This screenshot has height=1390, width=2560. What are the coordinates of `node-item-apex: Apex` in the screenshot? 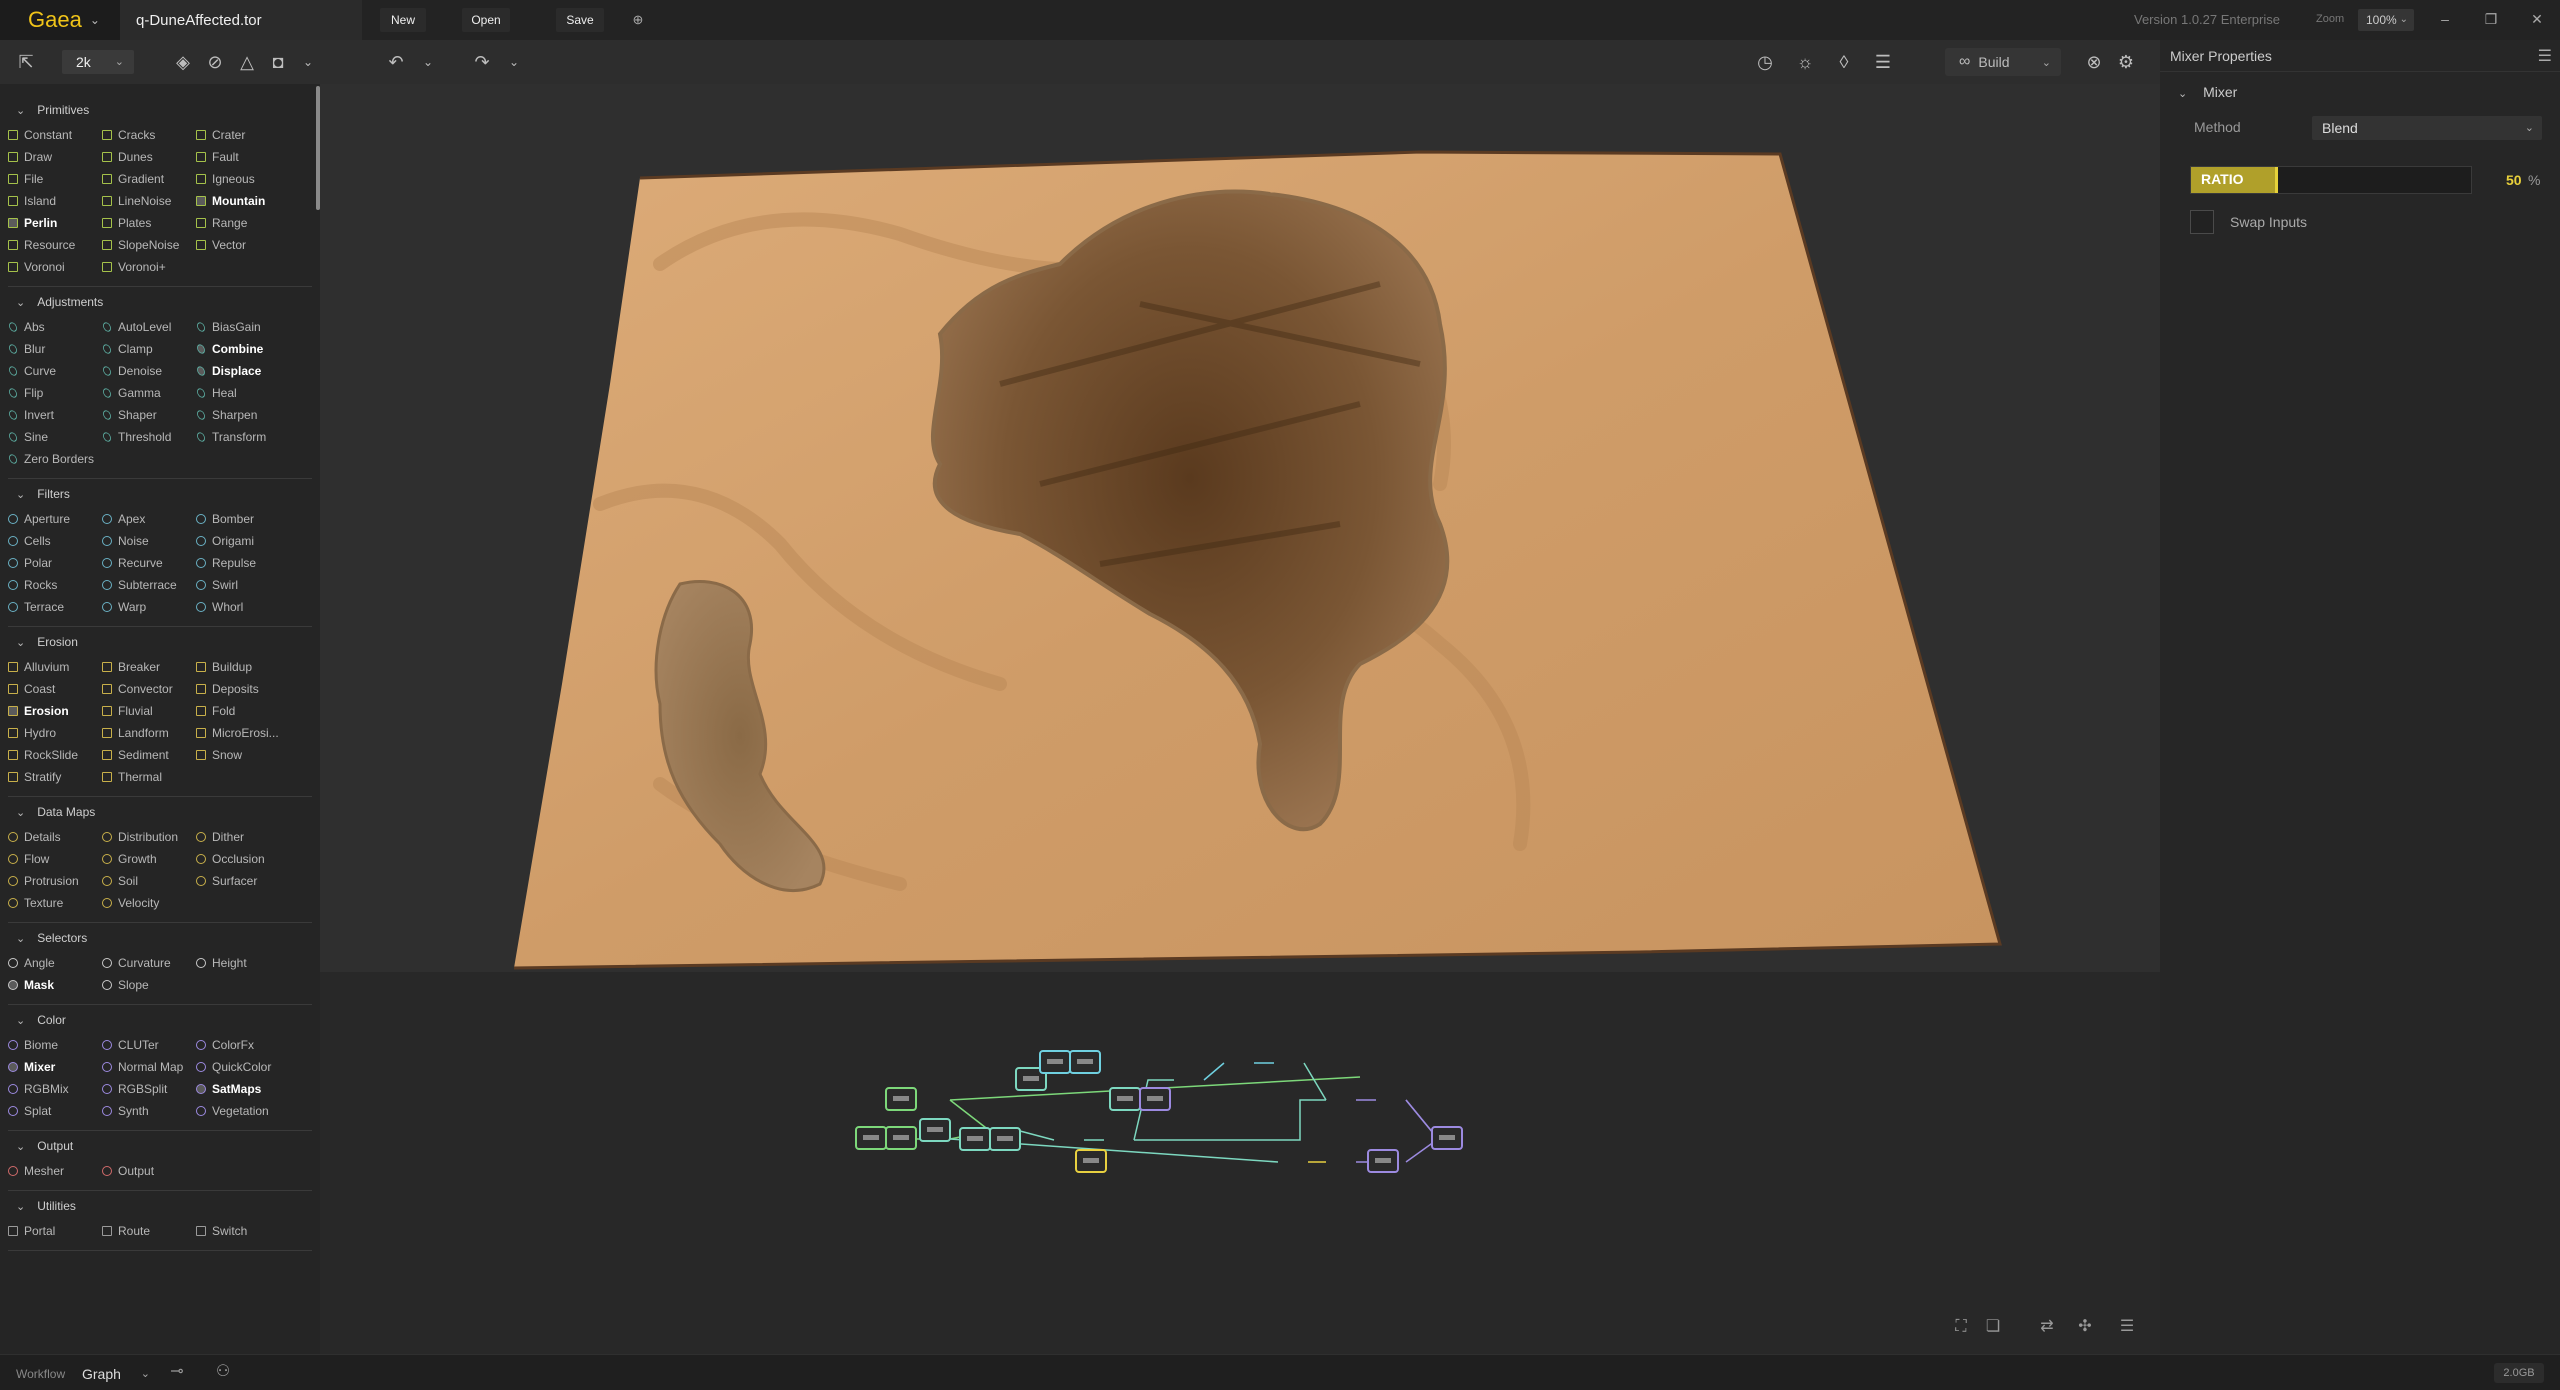 It's located at (149, 519).